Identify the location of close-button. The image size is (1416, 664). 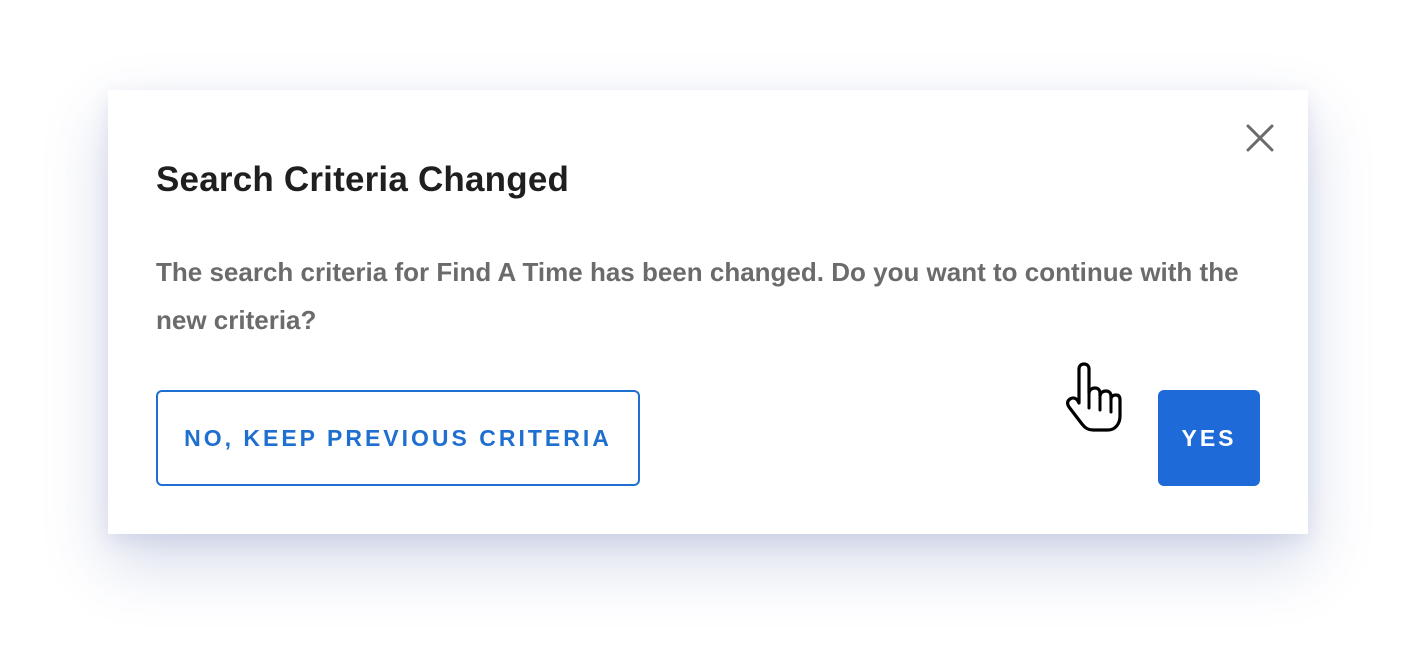
(1260, 138).